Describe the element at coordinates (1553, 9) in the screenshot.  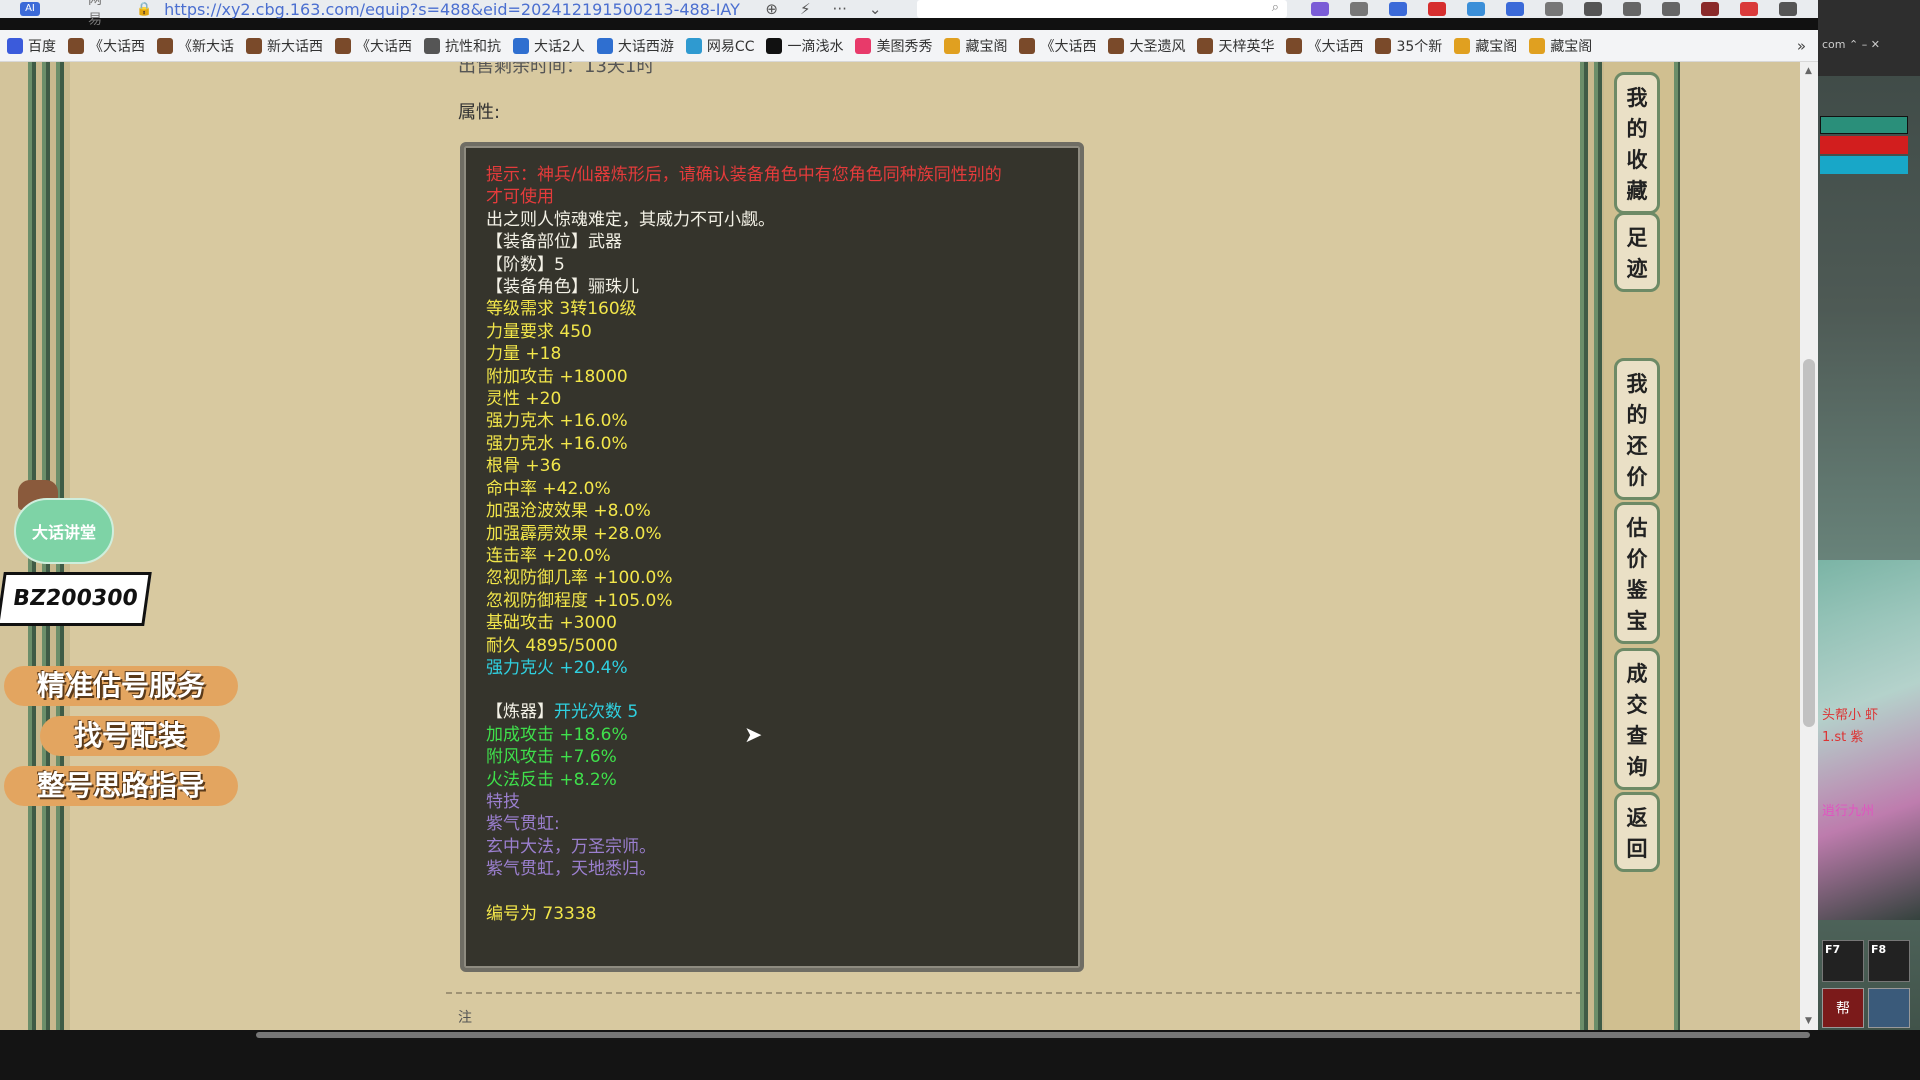
I see `window-icon` at that location.